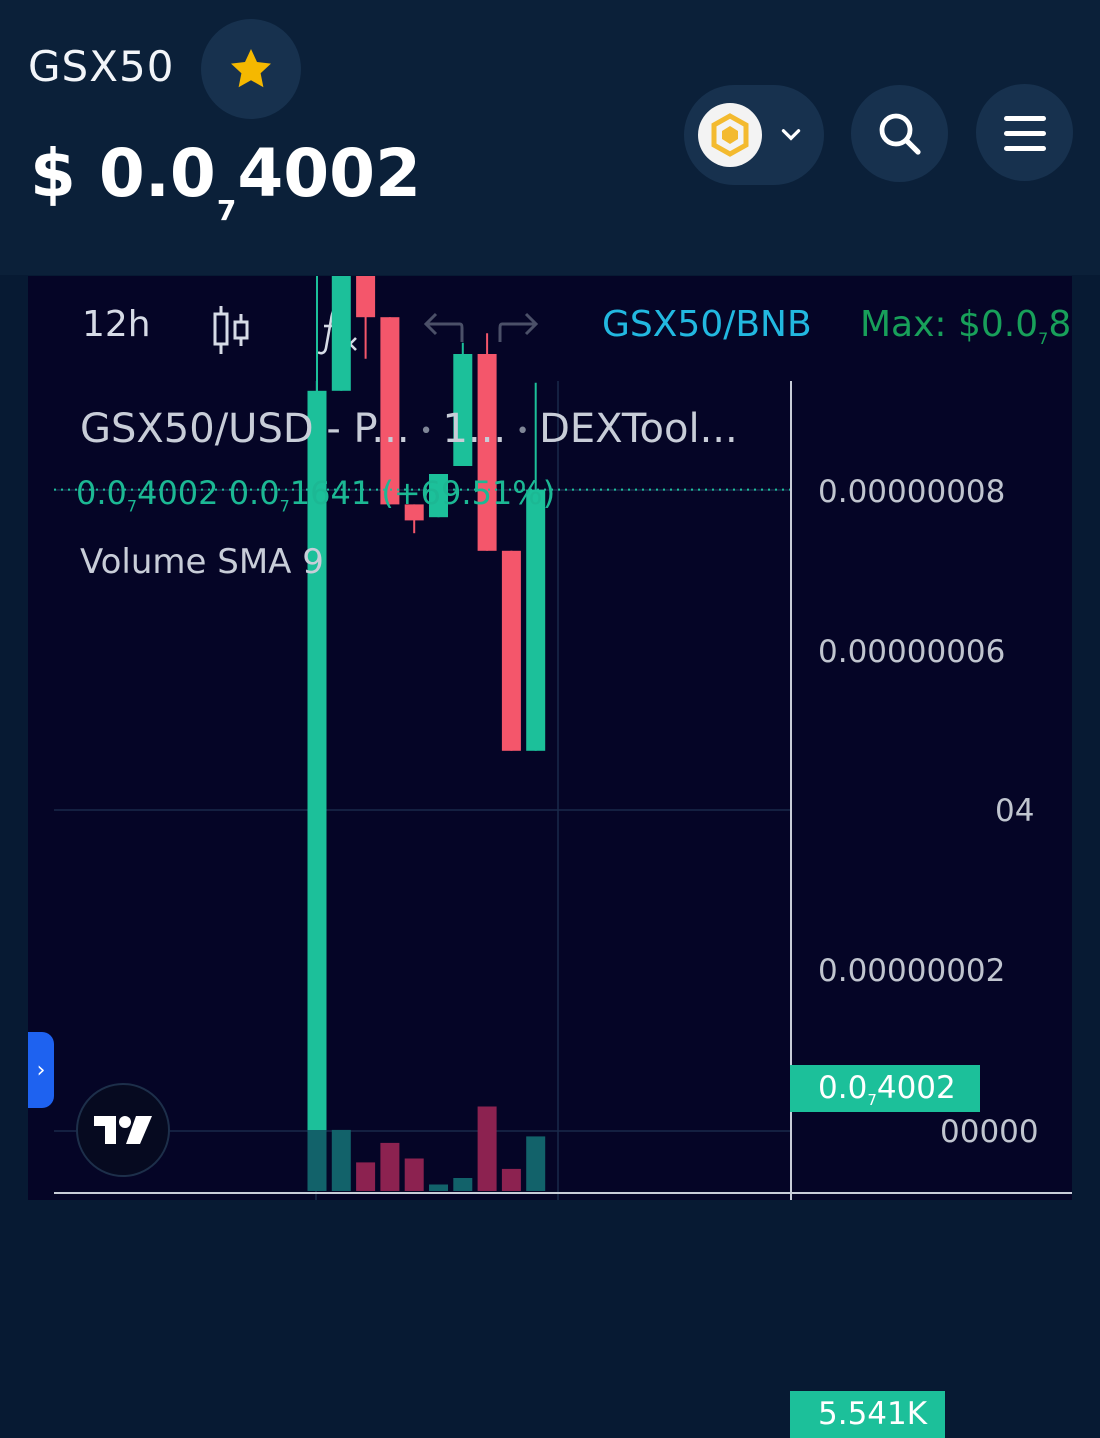  What do you see at coordinates (911, 652) in the screenshot?
I see `y-axis-label: 0.00000006` at bounding box center [911, 652].